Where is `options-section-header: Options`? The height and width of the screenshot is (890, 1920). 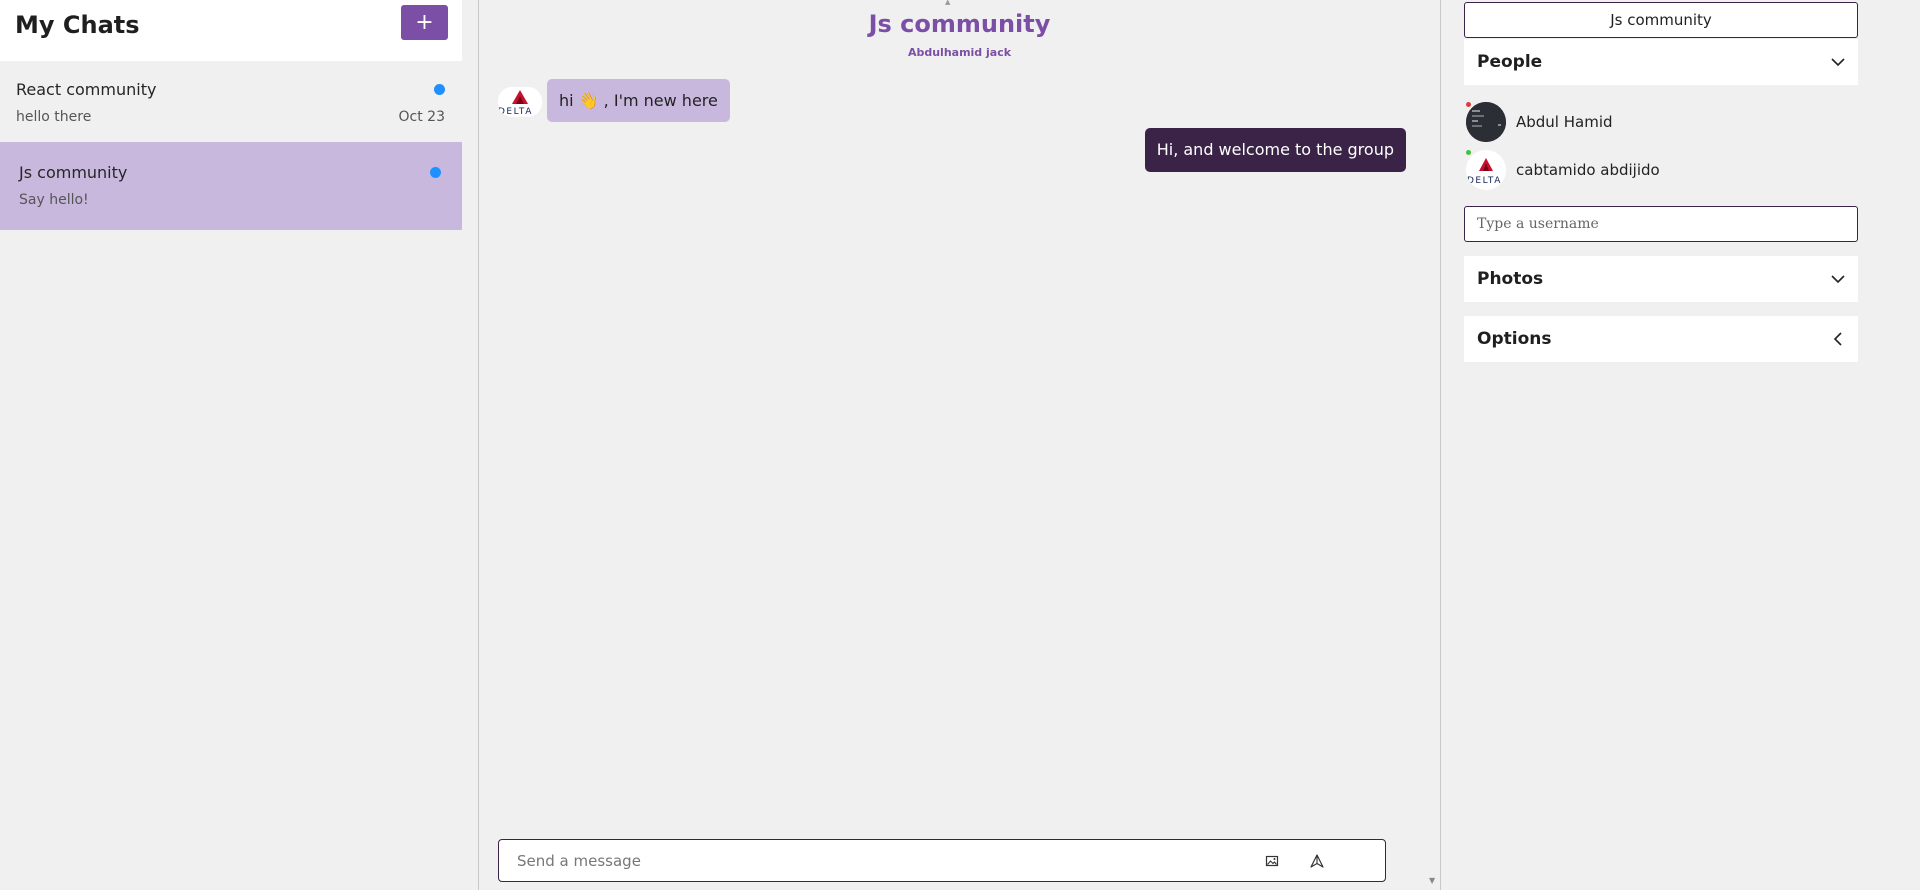 options-section-header: Options is located at coordinates (1661, 339).